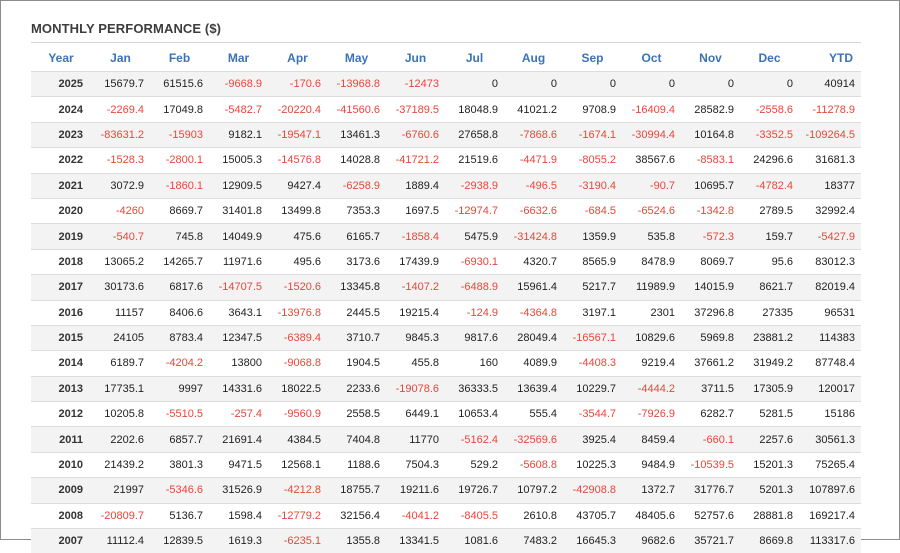 This screenshot has width=900, height=553. Describe the element at coordinates (297, 134) in the screenshot. I see `month-value-cell: -19547.1` at that location.